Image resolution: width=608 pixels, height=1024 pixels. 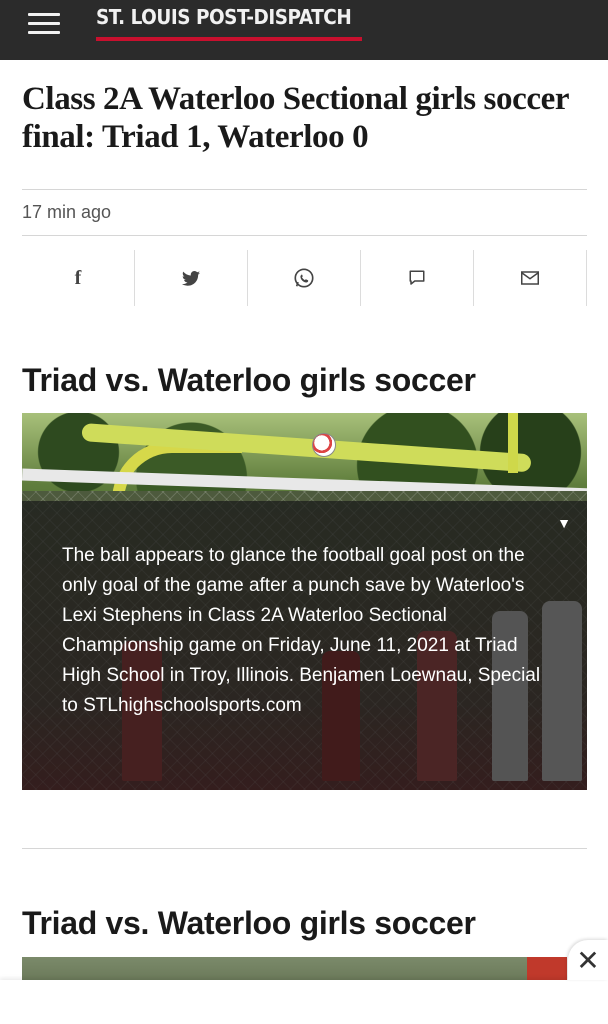 I want to click on share-whatsapp-button, so click(x=303, y=278).